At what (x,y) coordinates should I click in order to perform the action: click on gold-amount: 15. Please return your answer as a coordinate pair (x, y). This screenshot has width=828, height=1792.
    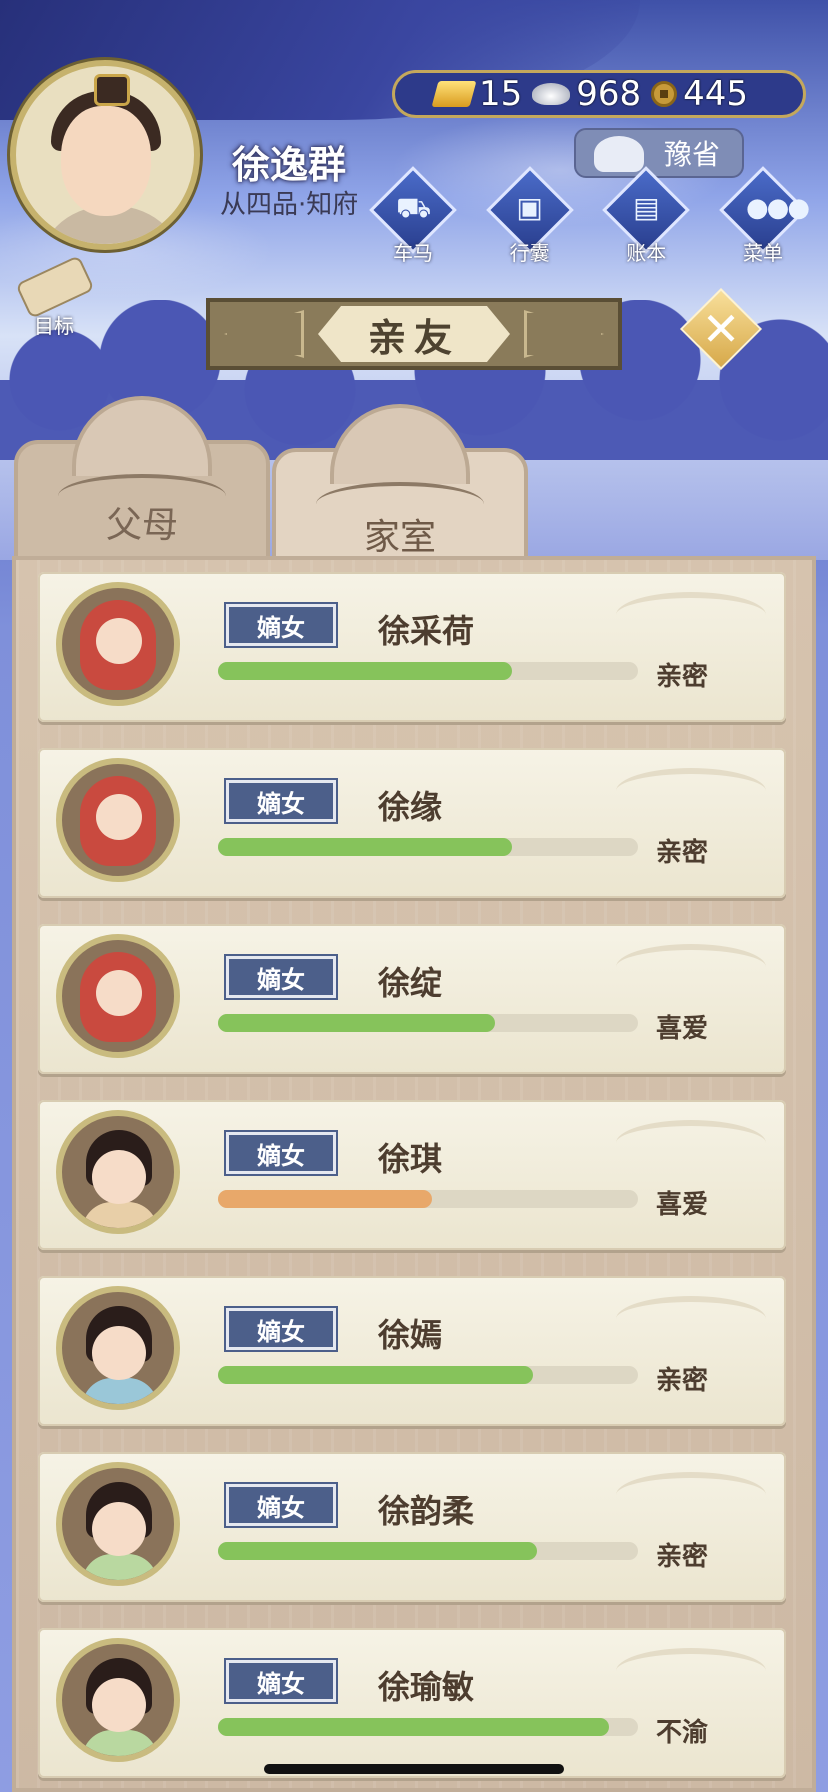
    Looking at the image, I should click on (501, 94).